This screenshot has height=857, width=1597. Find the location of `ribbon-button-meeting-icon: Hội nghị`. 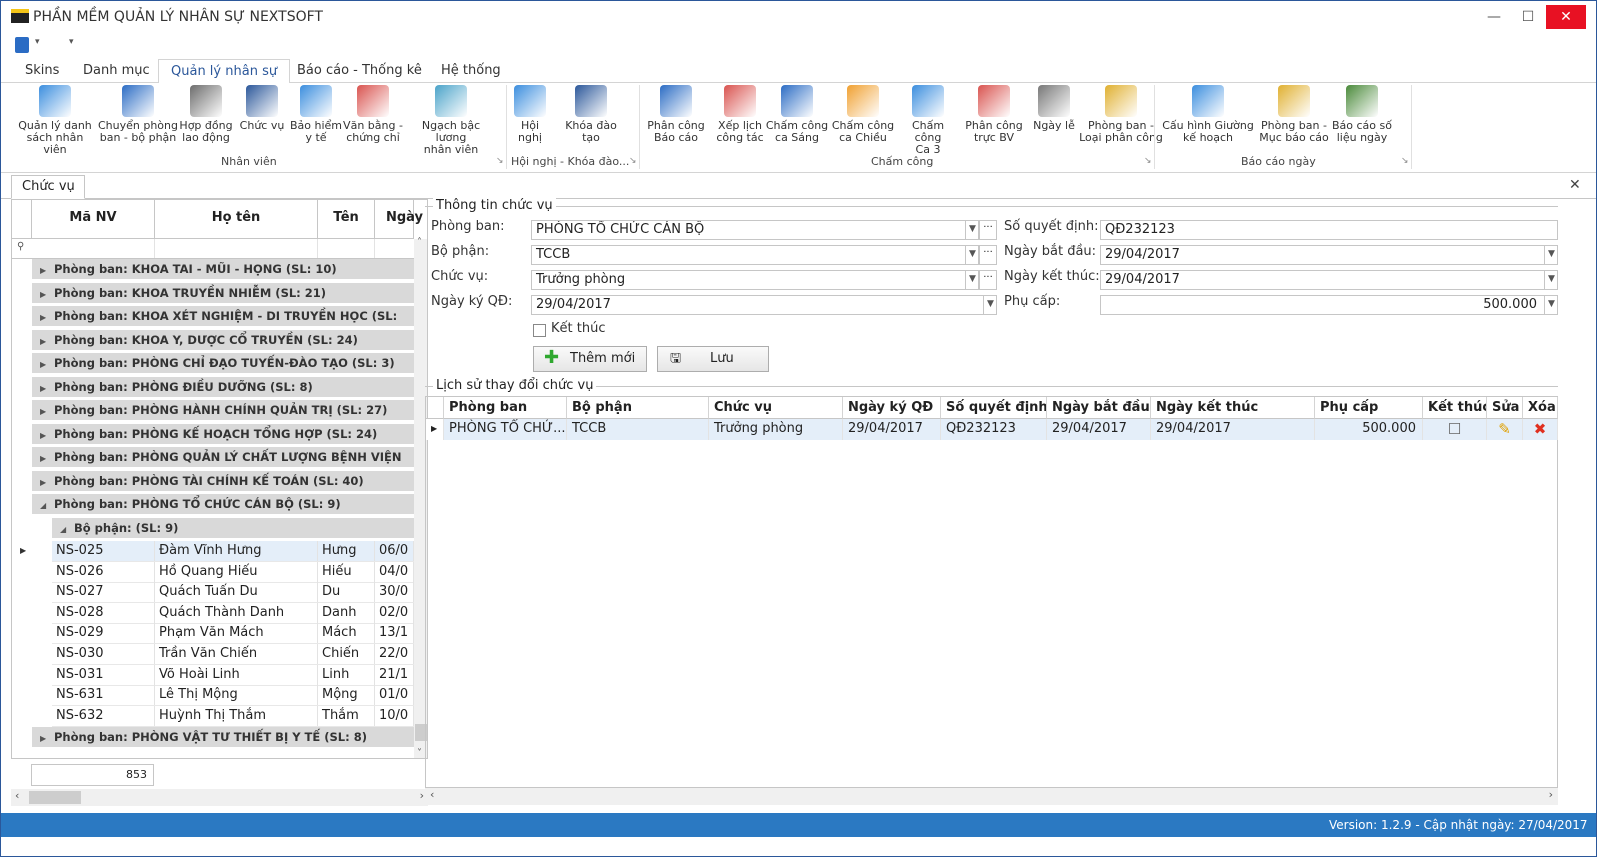

ribbon-button-meeting-icon: Hội nghị is located at coordinates (530, 114).